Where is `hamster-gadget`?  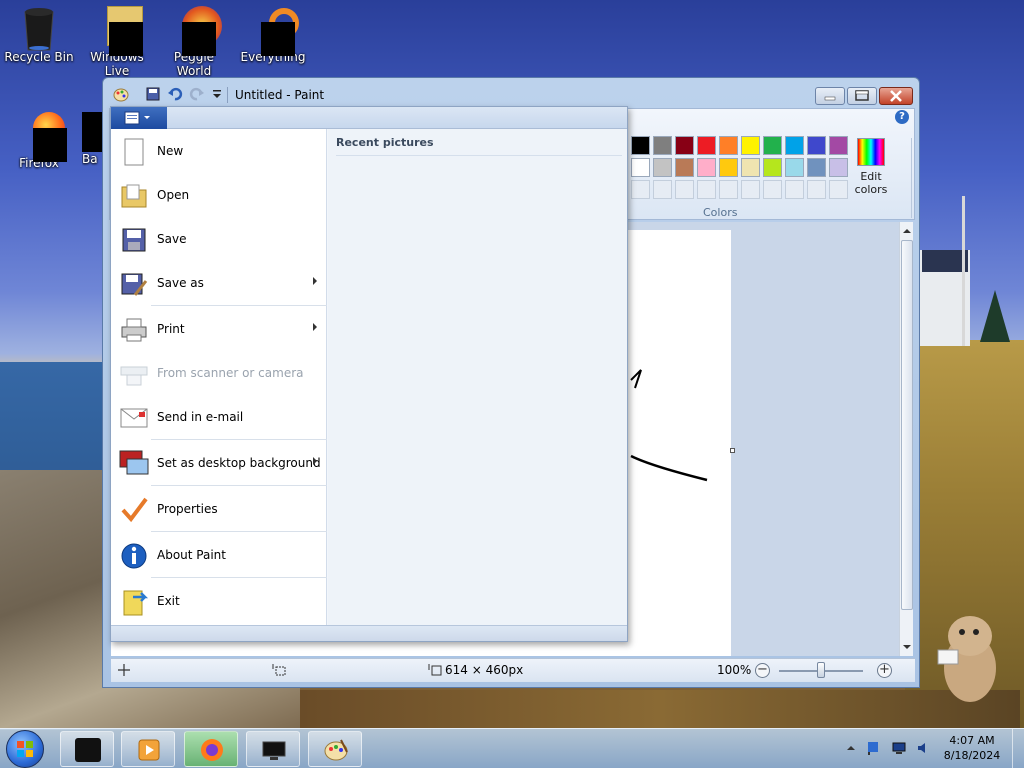
hamster-gadget is located at coordinates (969, 656).